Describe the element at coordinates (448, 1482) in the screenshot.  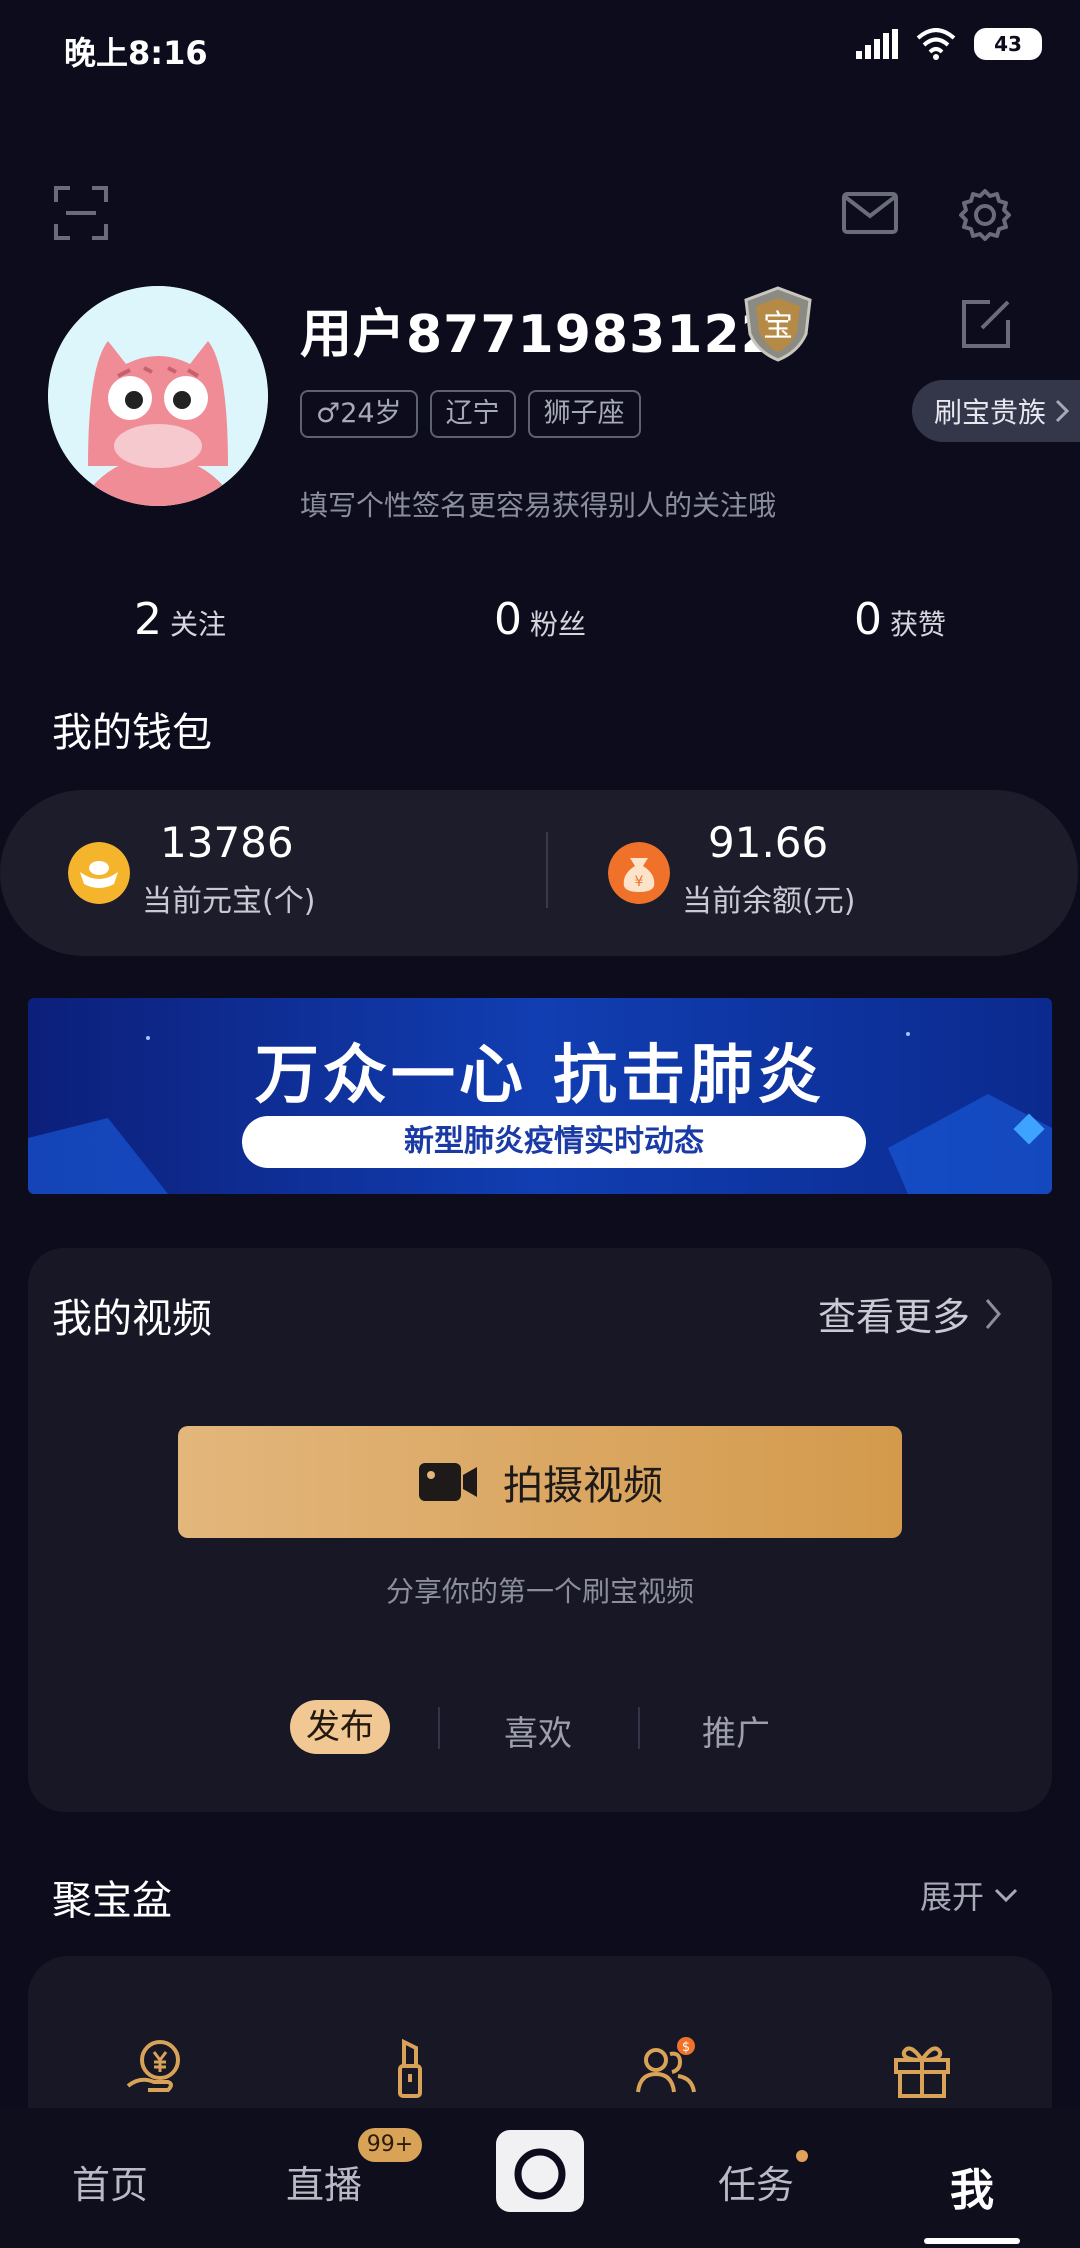
I see `video-camera-icon` at that location.